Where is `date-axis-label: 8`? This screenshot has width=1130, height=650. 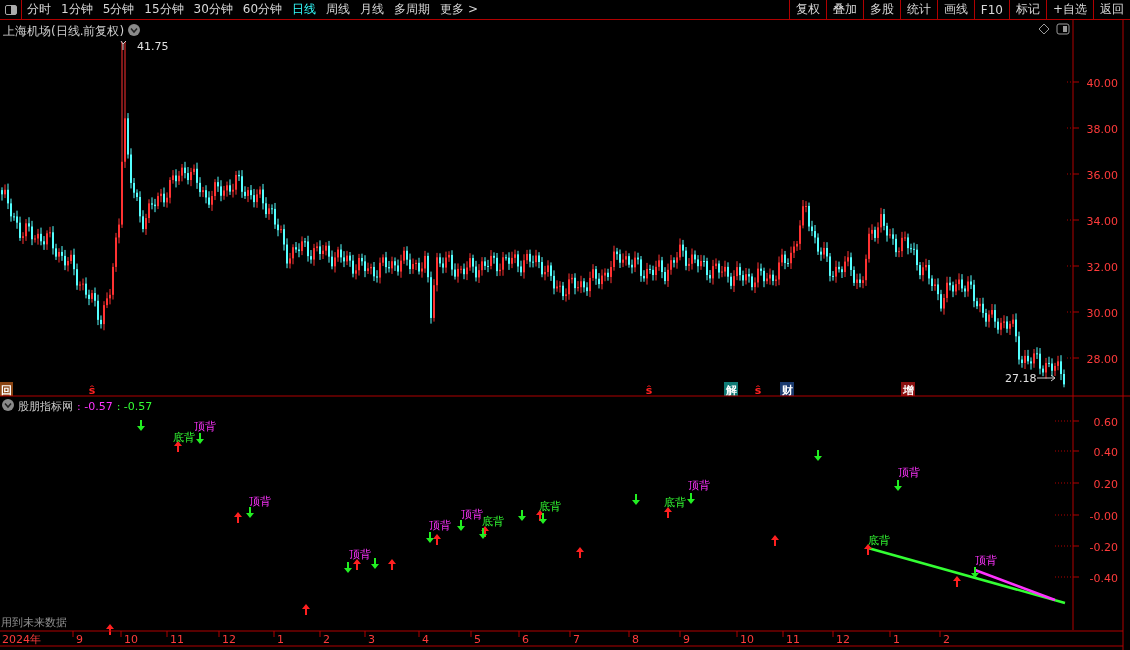 date-axis-label: 8 is located at coordinates (635, 639).